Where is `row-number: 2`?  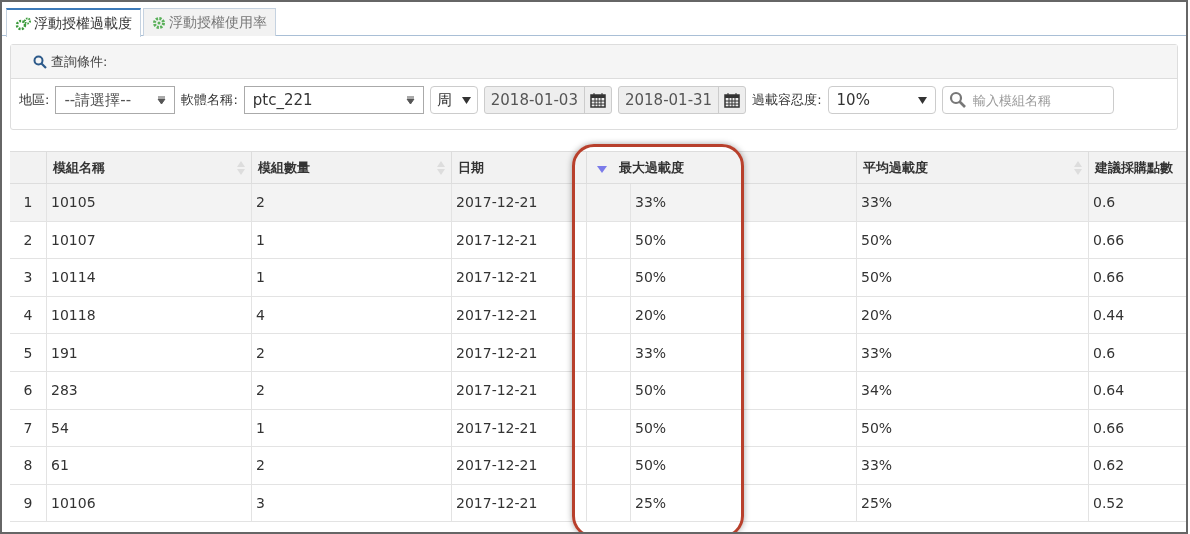
row-number: 2 is located at coordinates (28, 240).